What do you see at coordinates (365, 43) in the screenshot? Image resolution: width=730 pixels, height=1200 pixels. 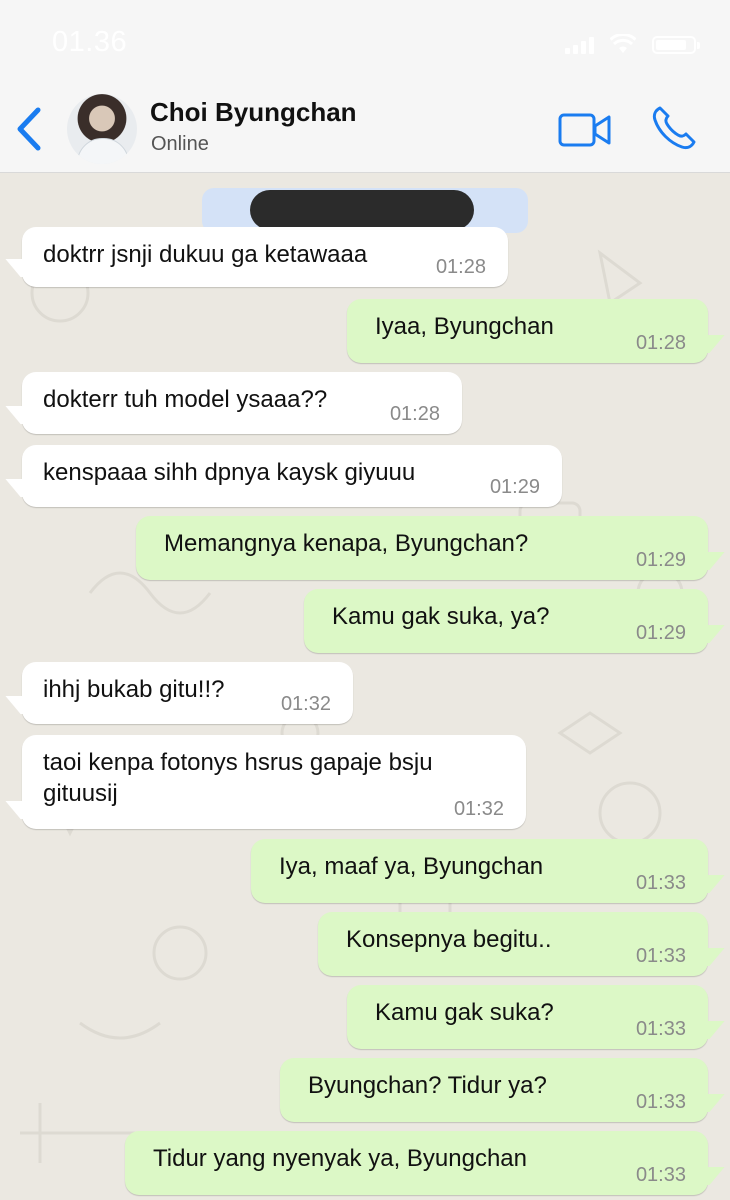 I see `status-bar: 01.36` at bounding box center [365, 43].